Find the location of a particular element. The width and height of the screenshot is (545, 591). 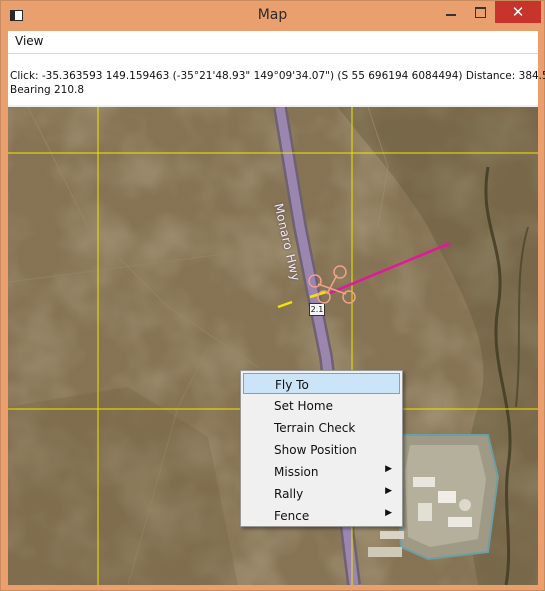

menu-bar: View is located at coordinates (273, 42).